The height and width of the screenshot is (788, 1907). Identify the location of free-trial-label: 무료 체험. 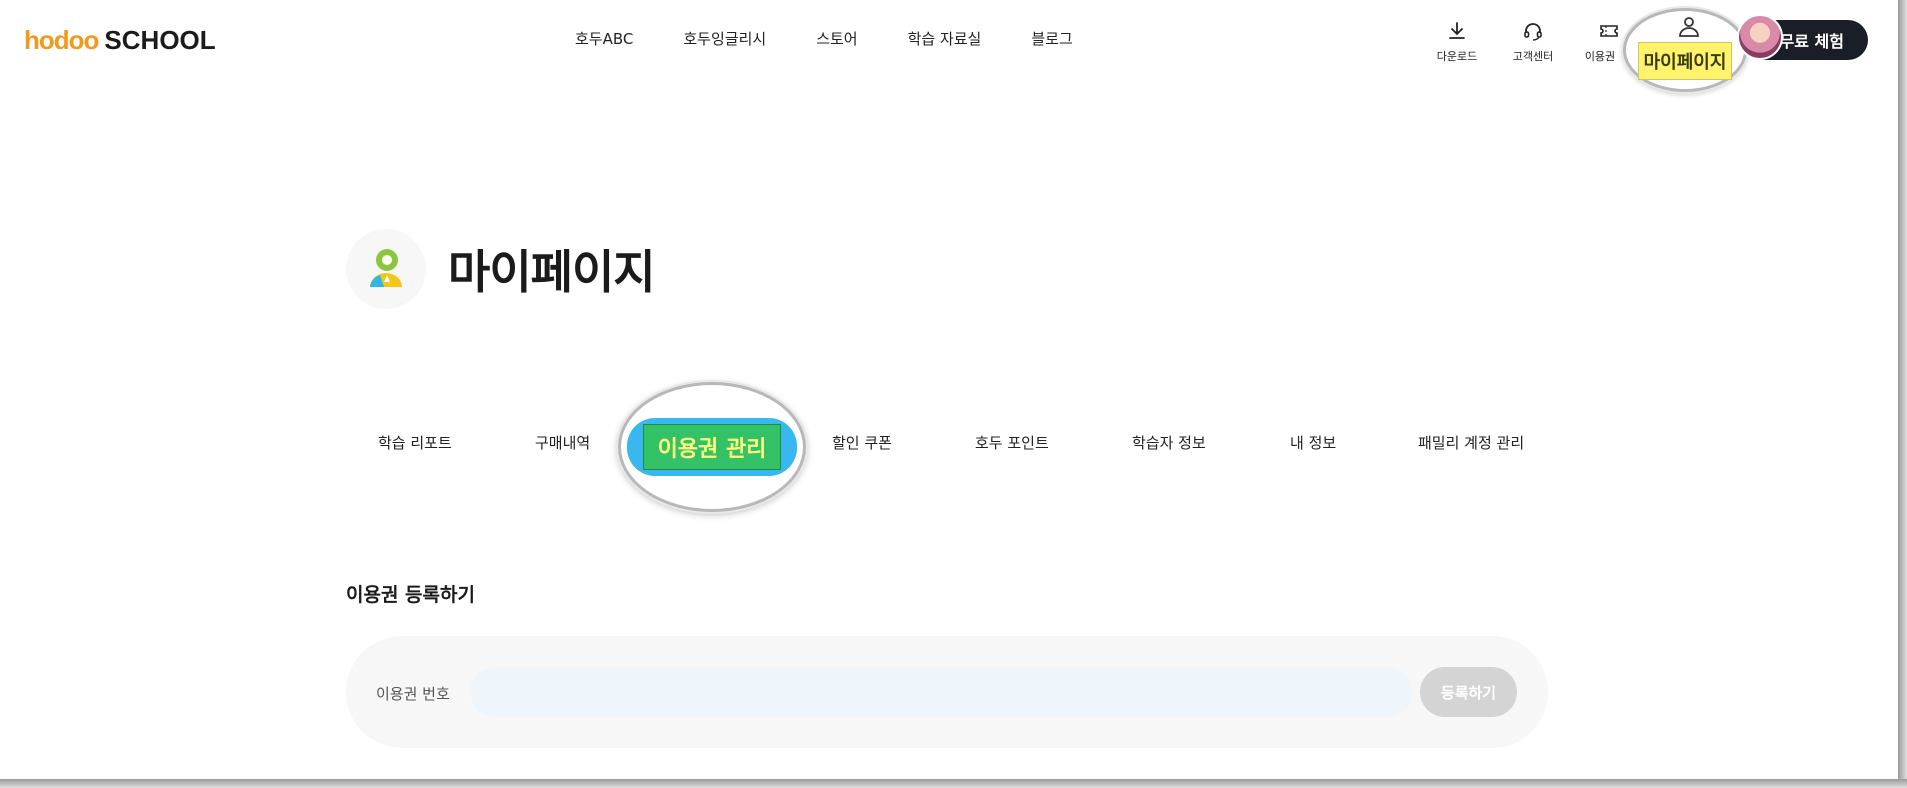
(1811, 41).